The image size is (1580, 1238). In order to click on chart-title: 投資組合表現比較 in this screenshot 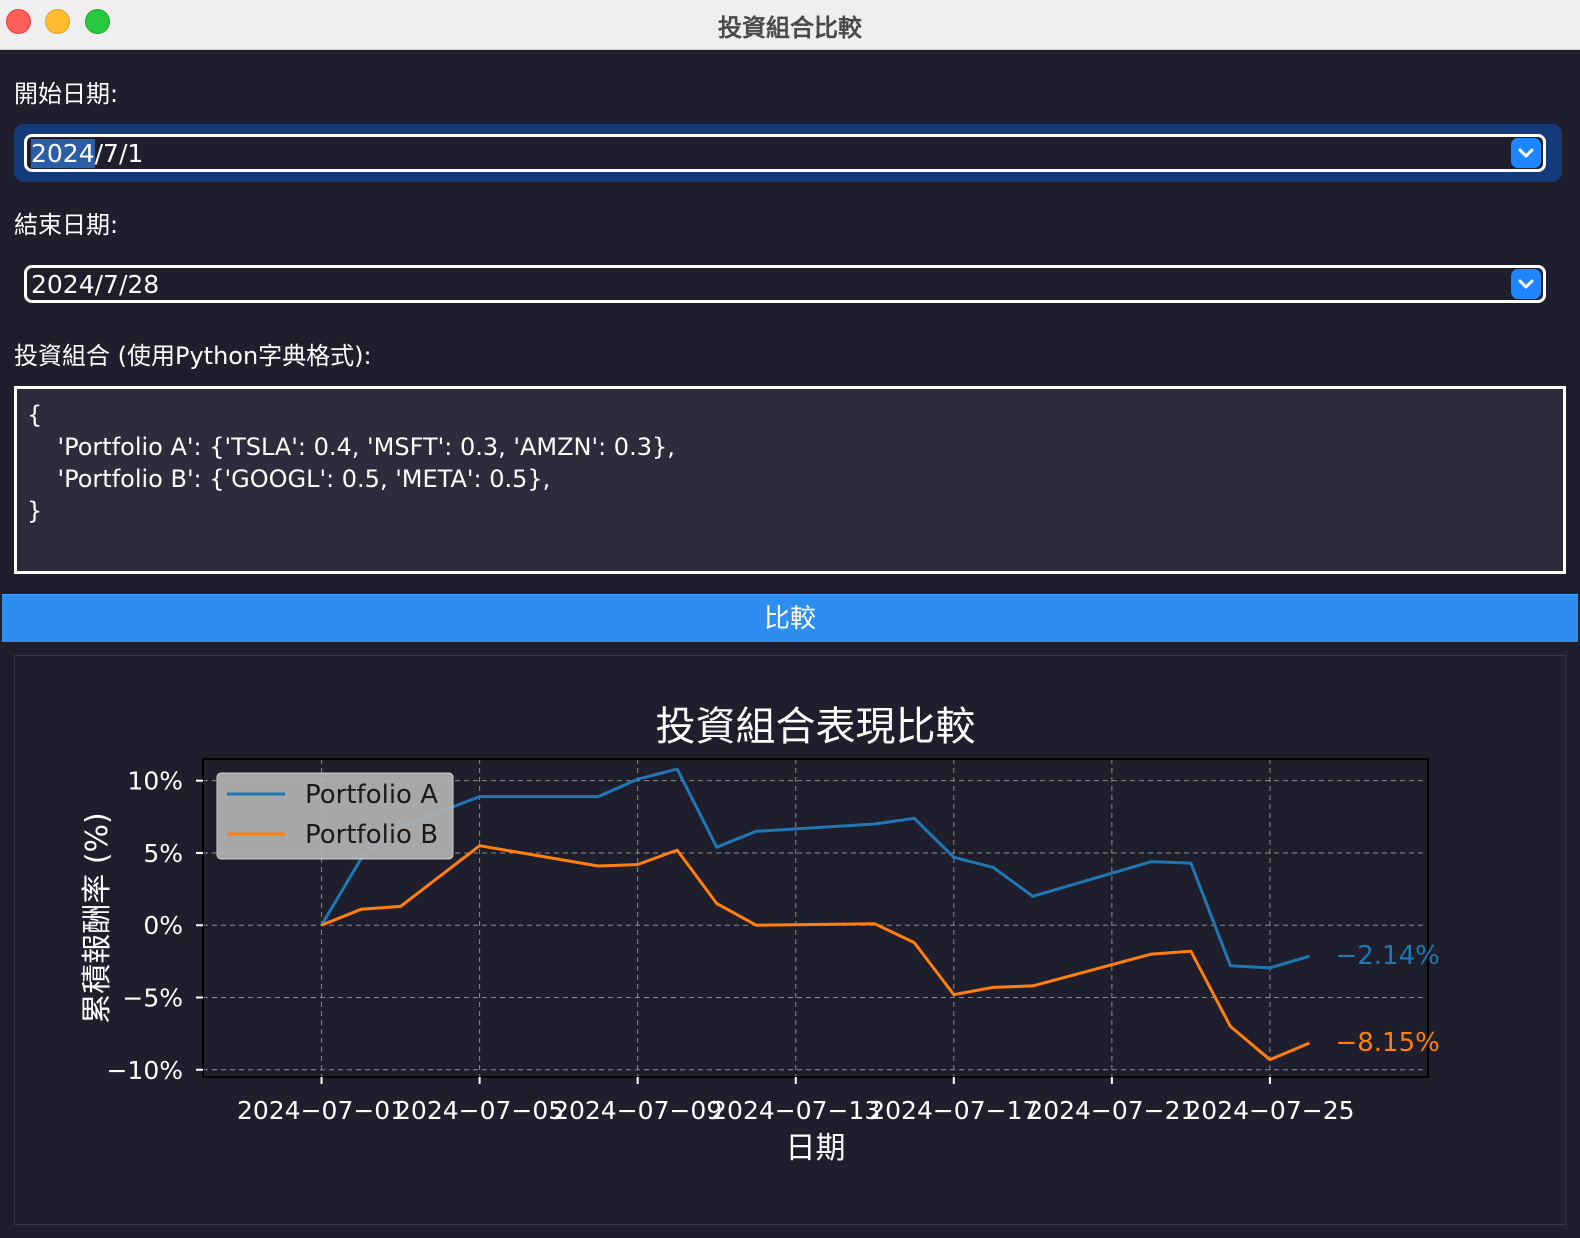, I will do `click(816, 727)`.